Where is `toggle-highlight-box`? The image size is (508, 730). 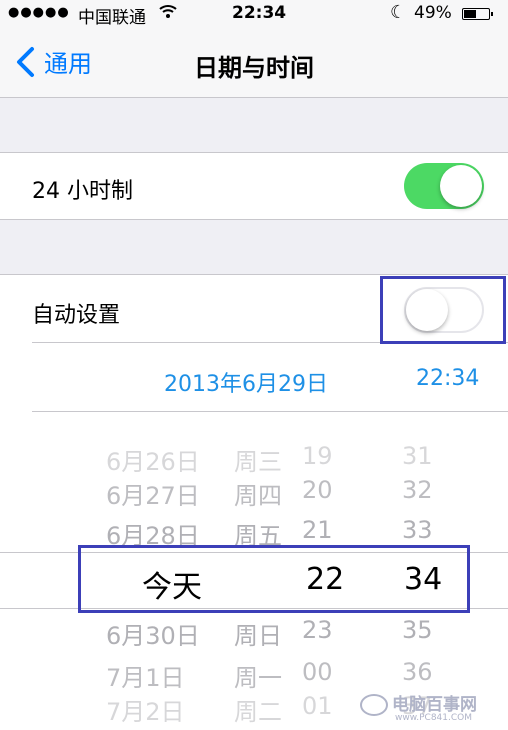
toggle-highlight-box is located at coordinates (443, 310).